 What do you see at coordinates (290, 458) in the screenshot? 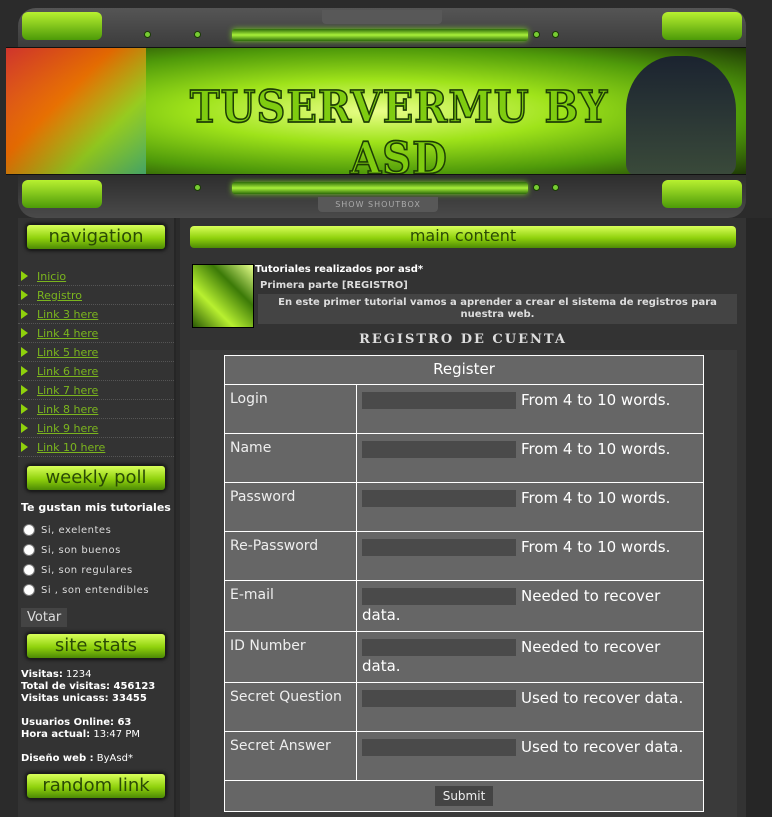
I see `field-label: Name` at bounding box center [290, 458].